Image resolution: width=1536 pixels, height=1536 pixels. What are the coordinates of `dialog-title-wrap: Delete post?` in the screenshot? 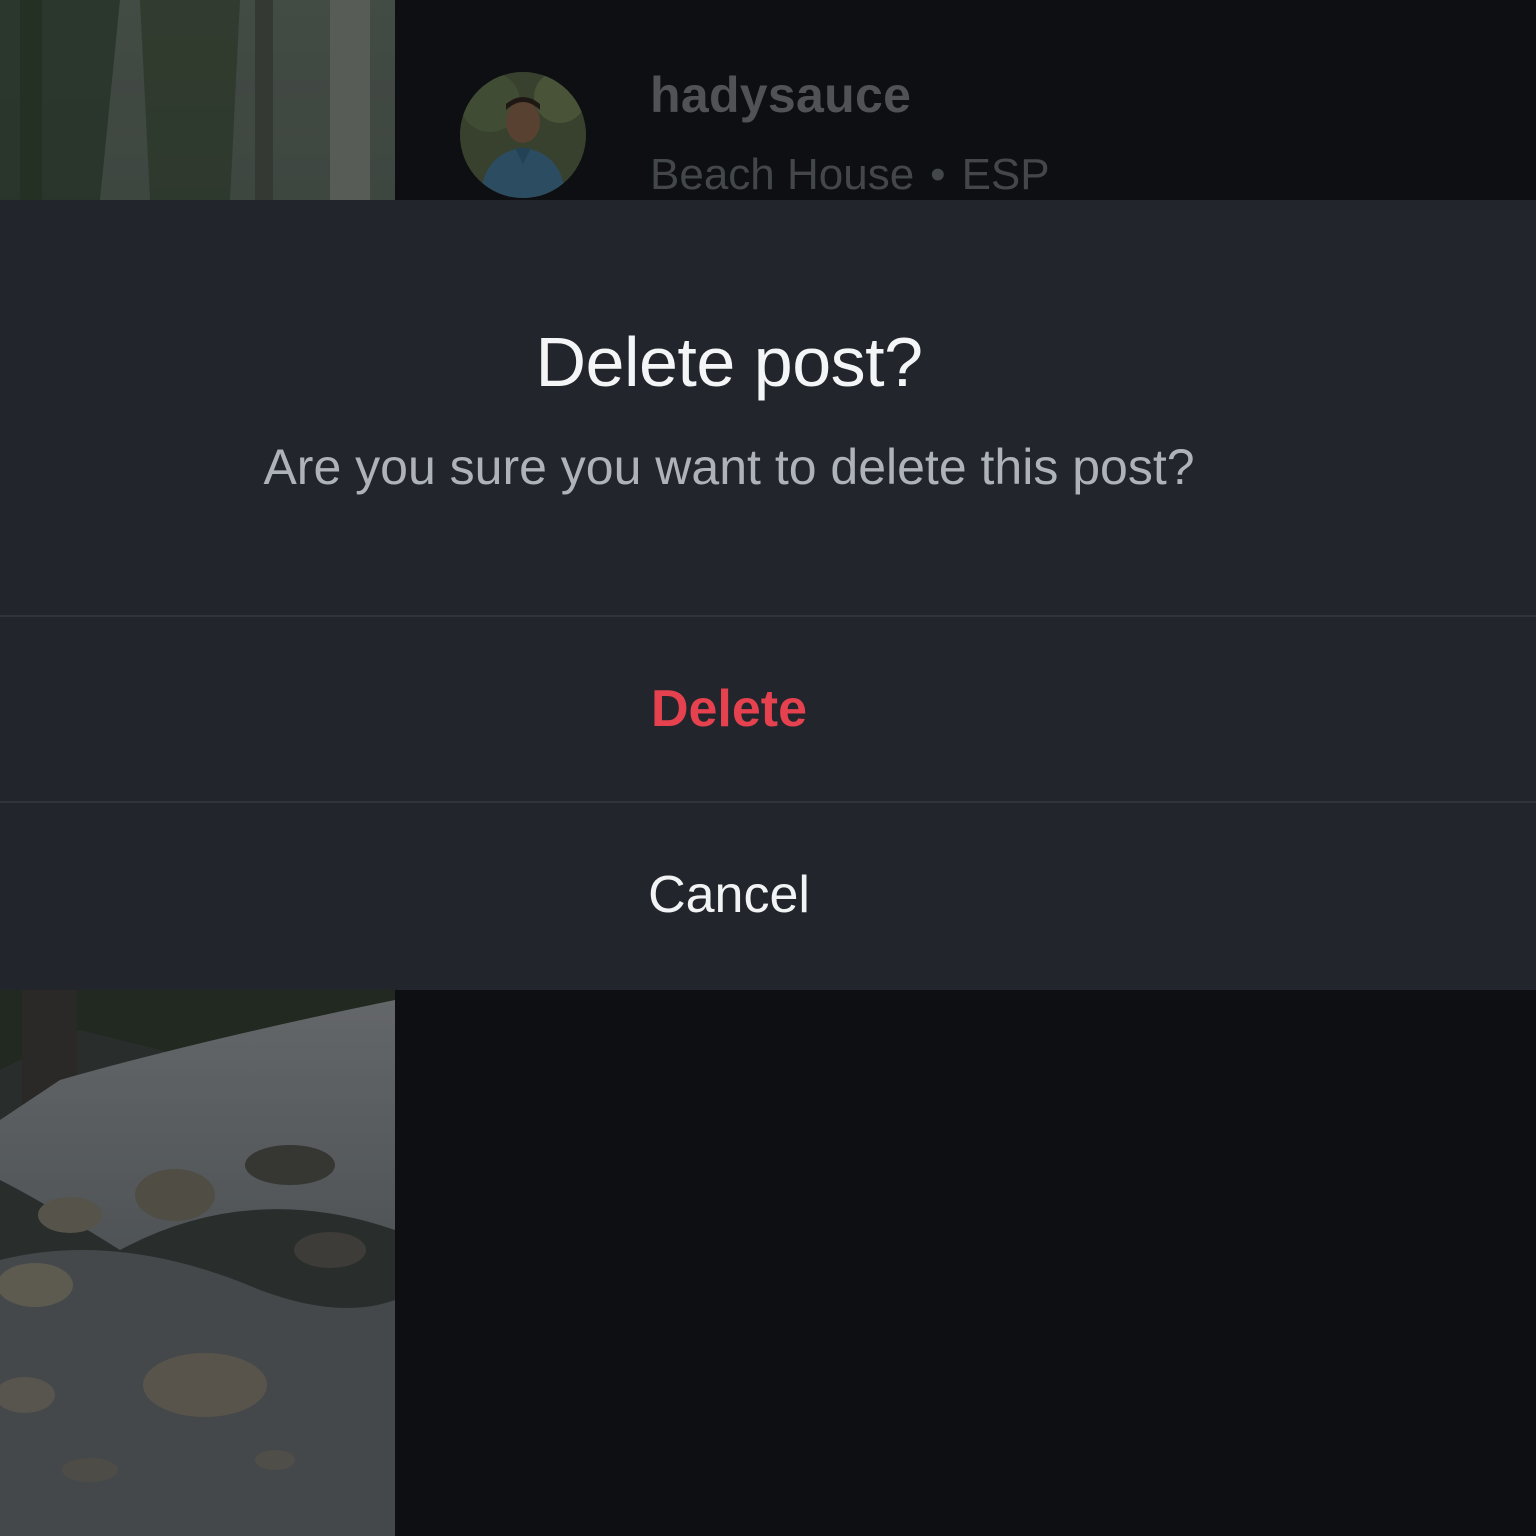 It's located at (729, 362).